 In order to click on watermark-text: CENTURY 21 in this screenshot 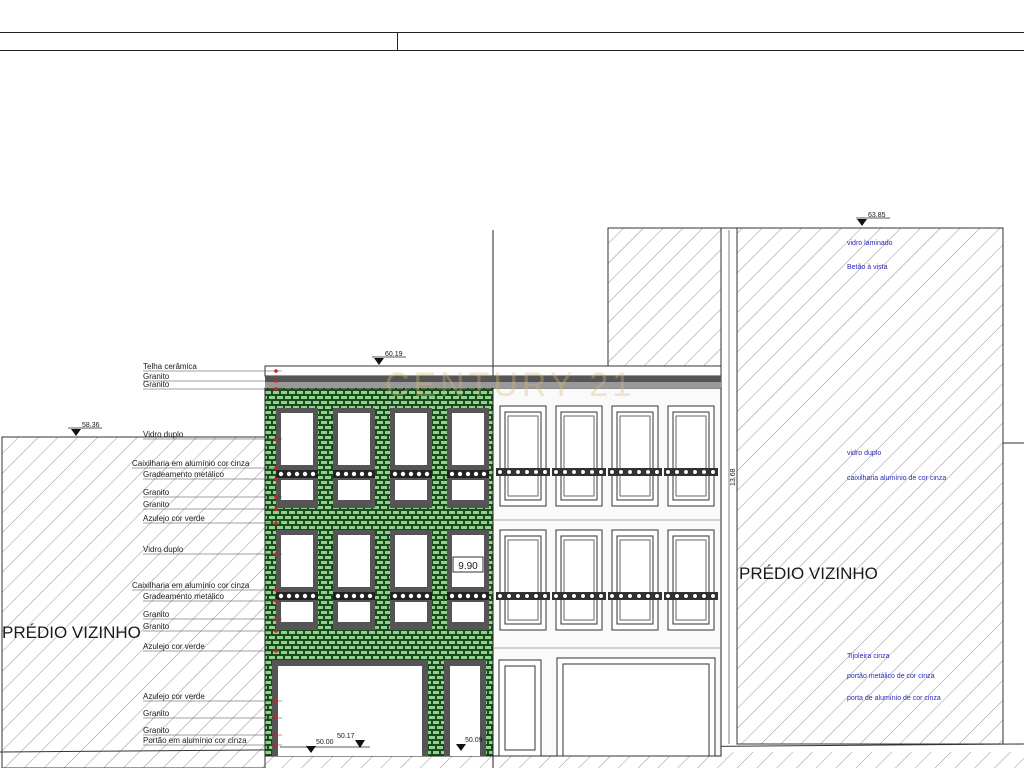, I will do `click(510, 385)`.